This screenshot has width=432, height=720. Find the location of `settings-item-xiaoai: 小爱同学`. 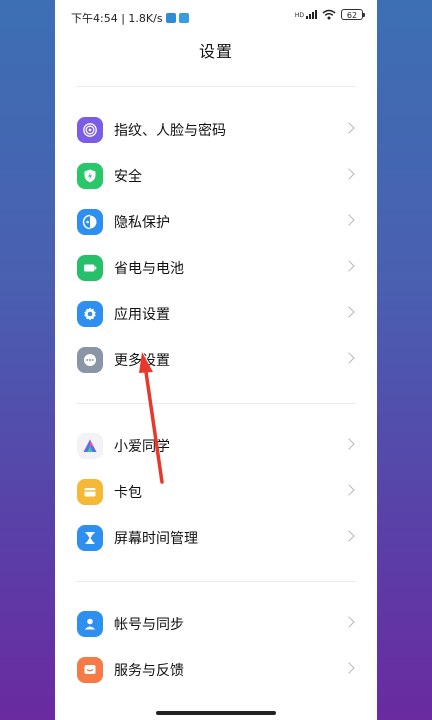

settings-item-xiaoai: 小爱同学 is located at coordinates (216, 446).